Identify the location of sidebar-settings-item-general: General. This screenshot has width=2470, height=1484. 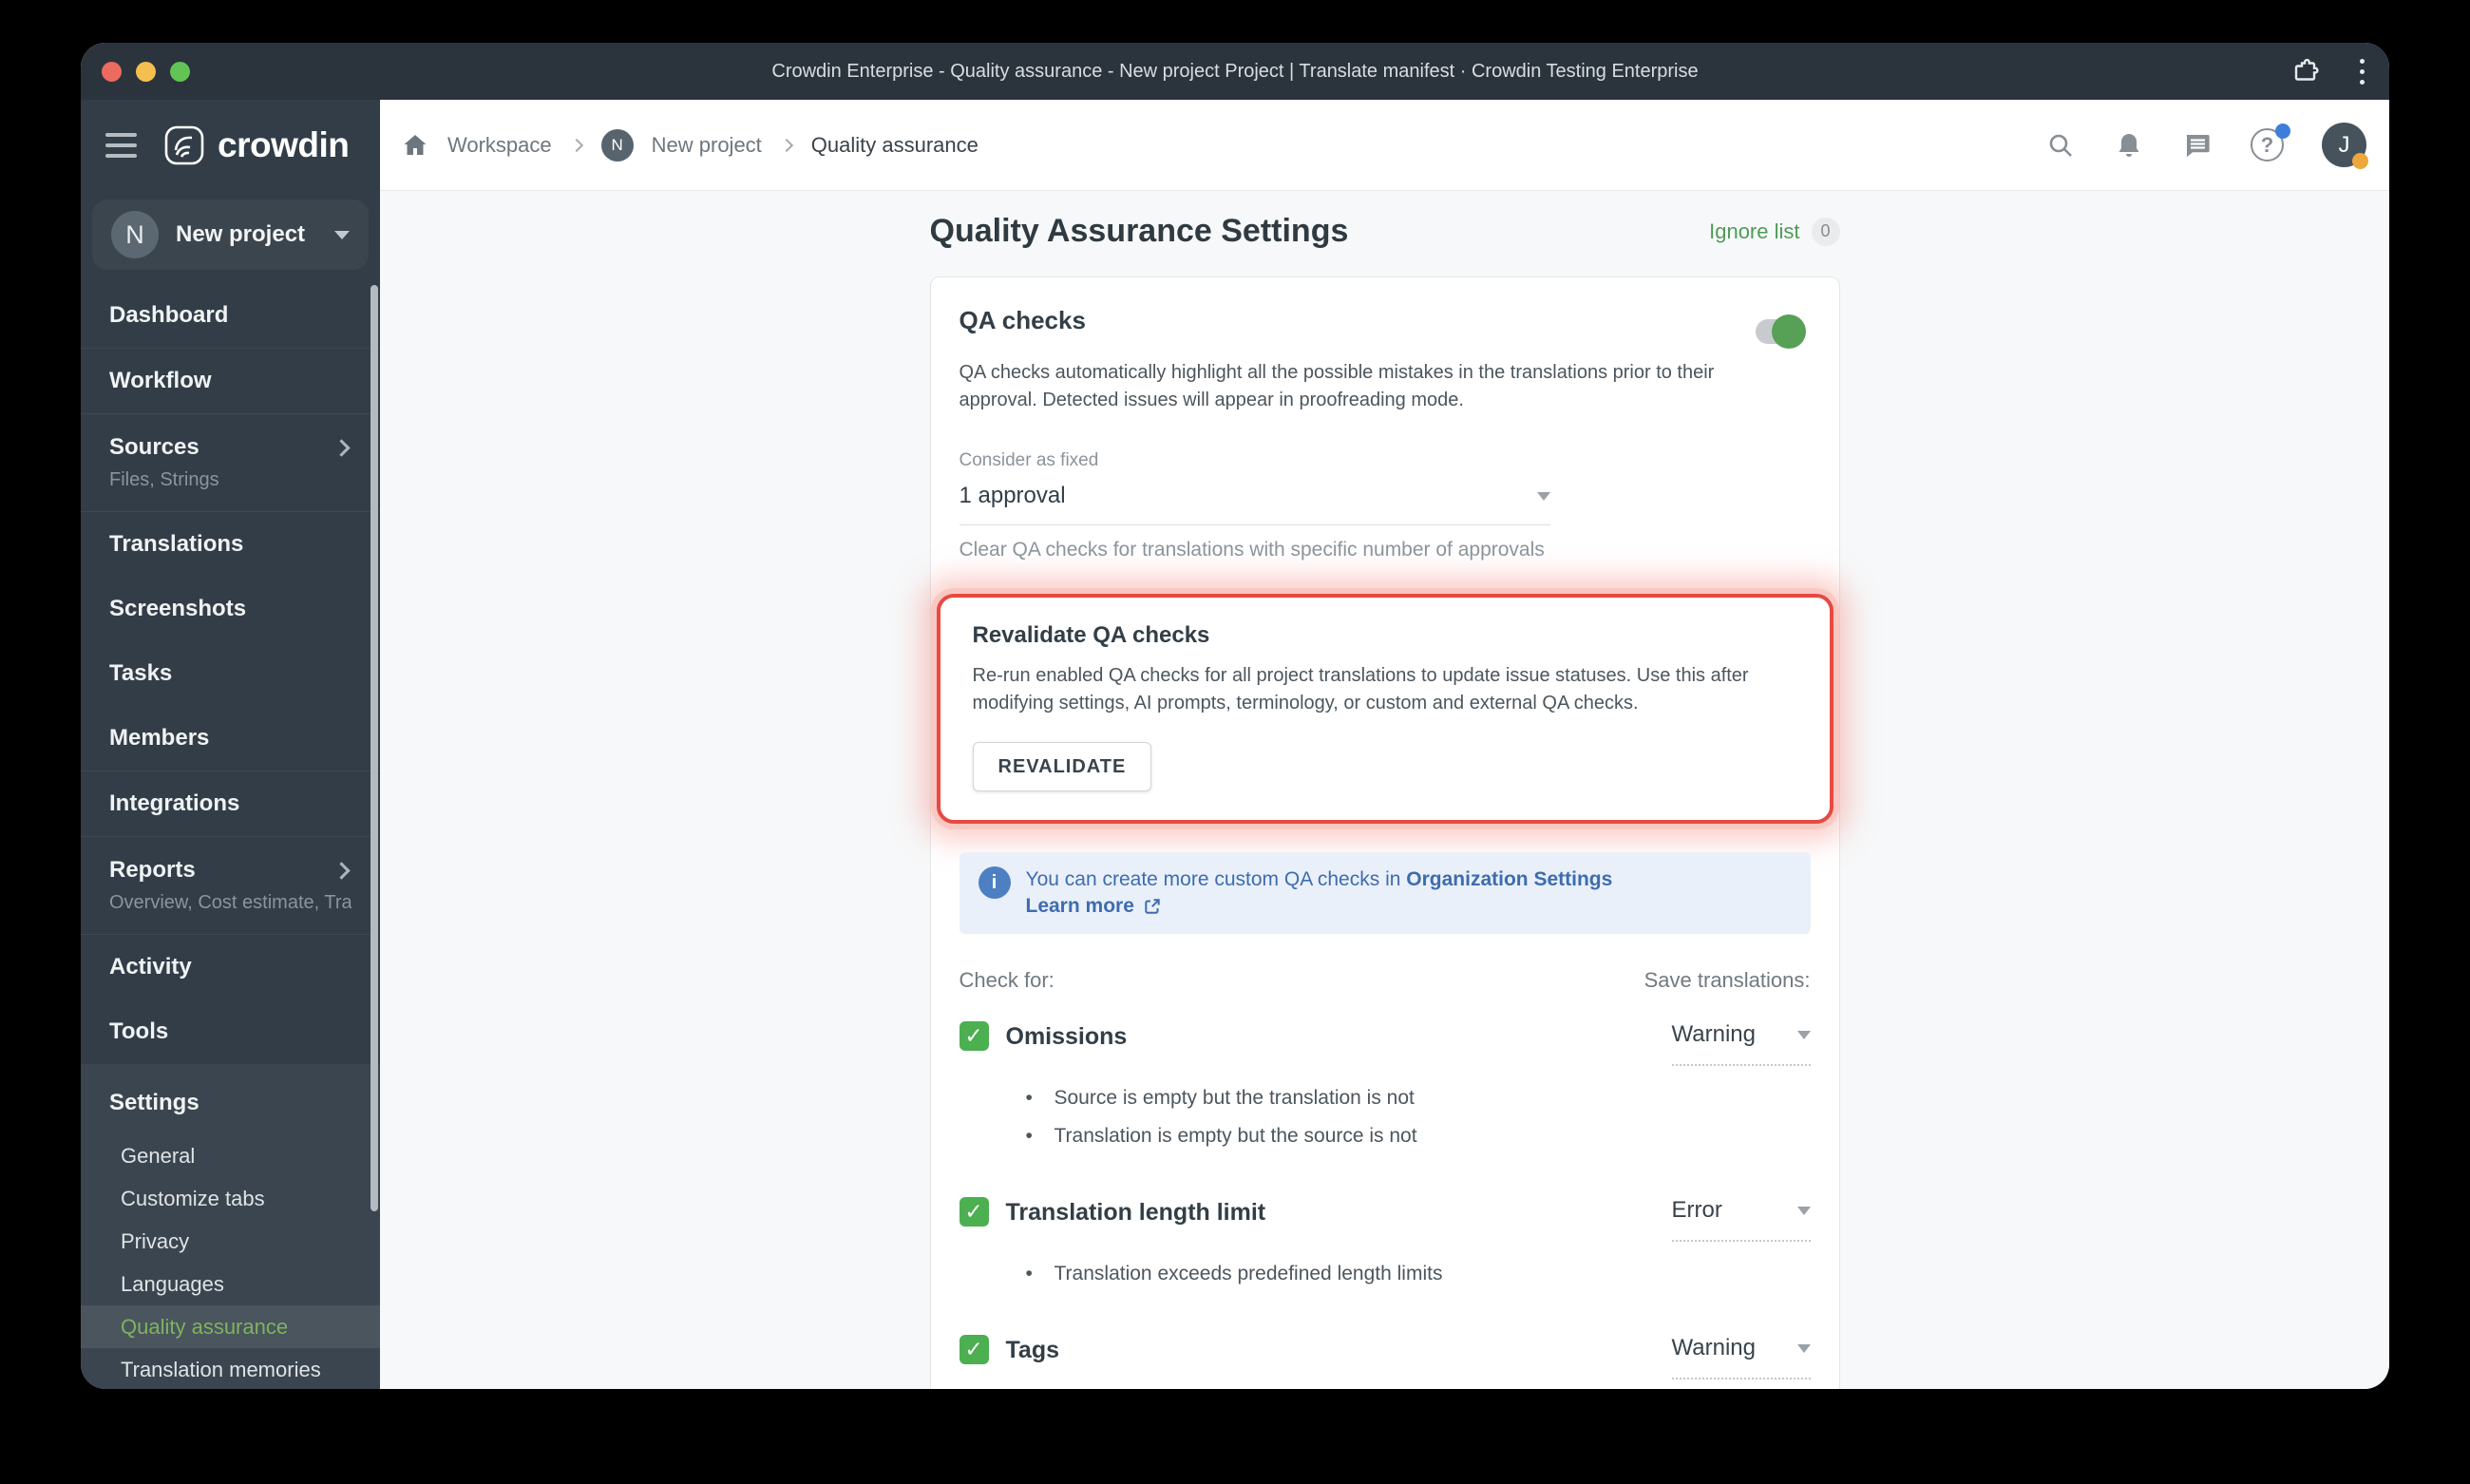
(230, 1155).